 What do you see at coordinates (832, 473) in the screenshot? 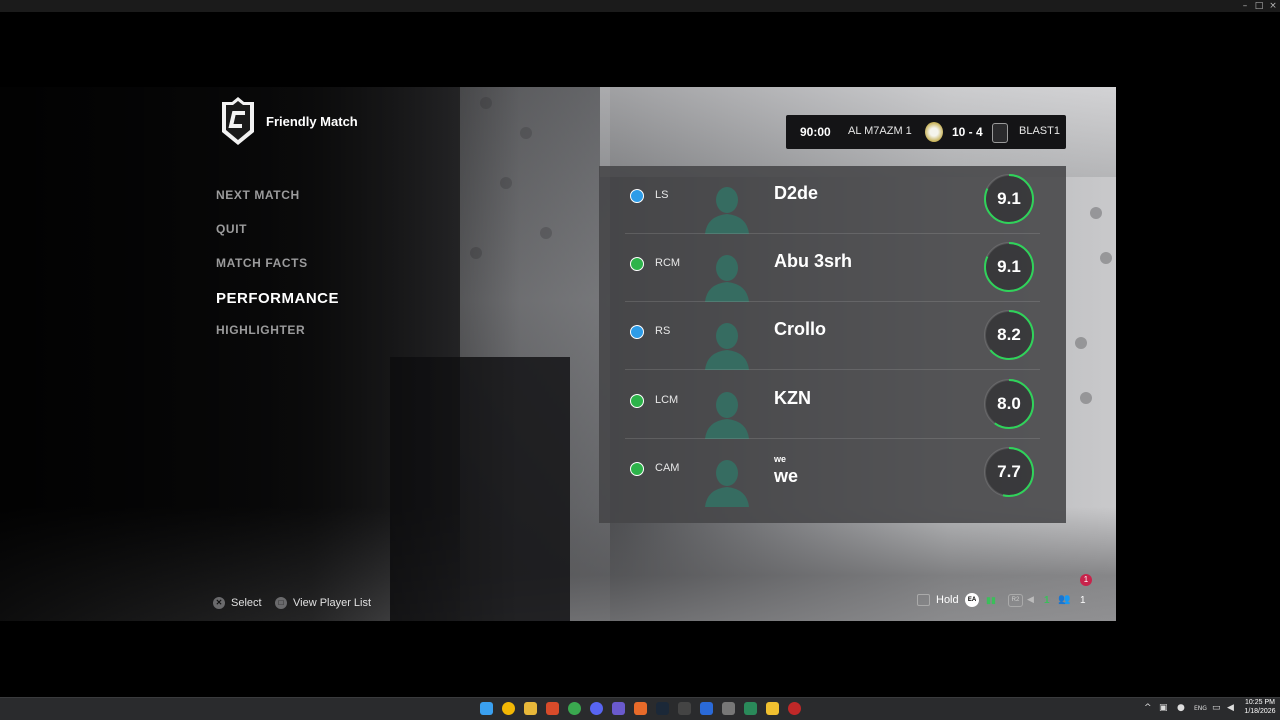
I see `player-row: CAM we we 7.7` at bounding box center [832, 473].